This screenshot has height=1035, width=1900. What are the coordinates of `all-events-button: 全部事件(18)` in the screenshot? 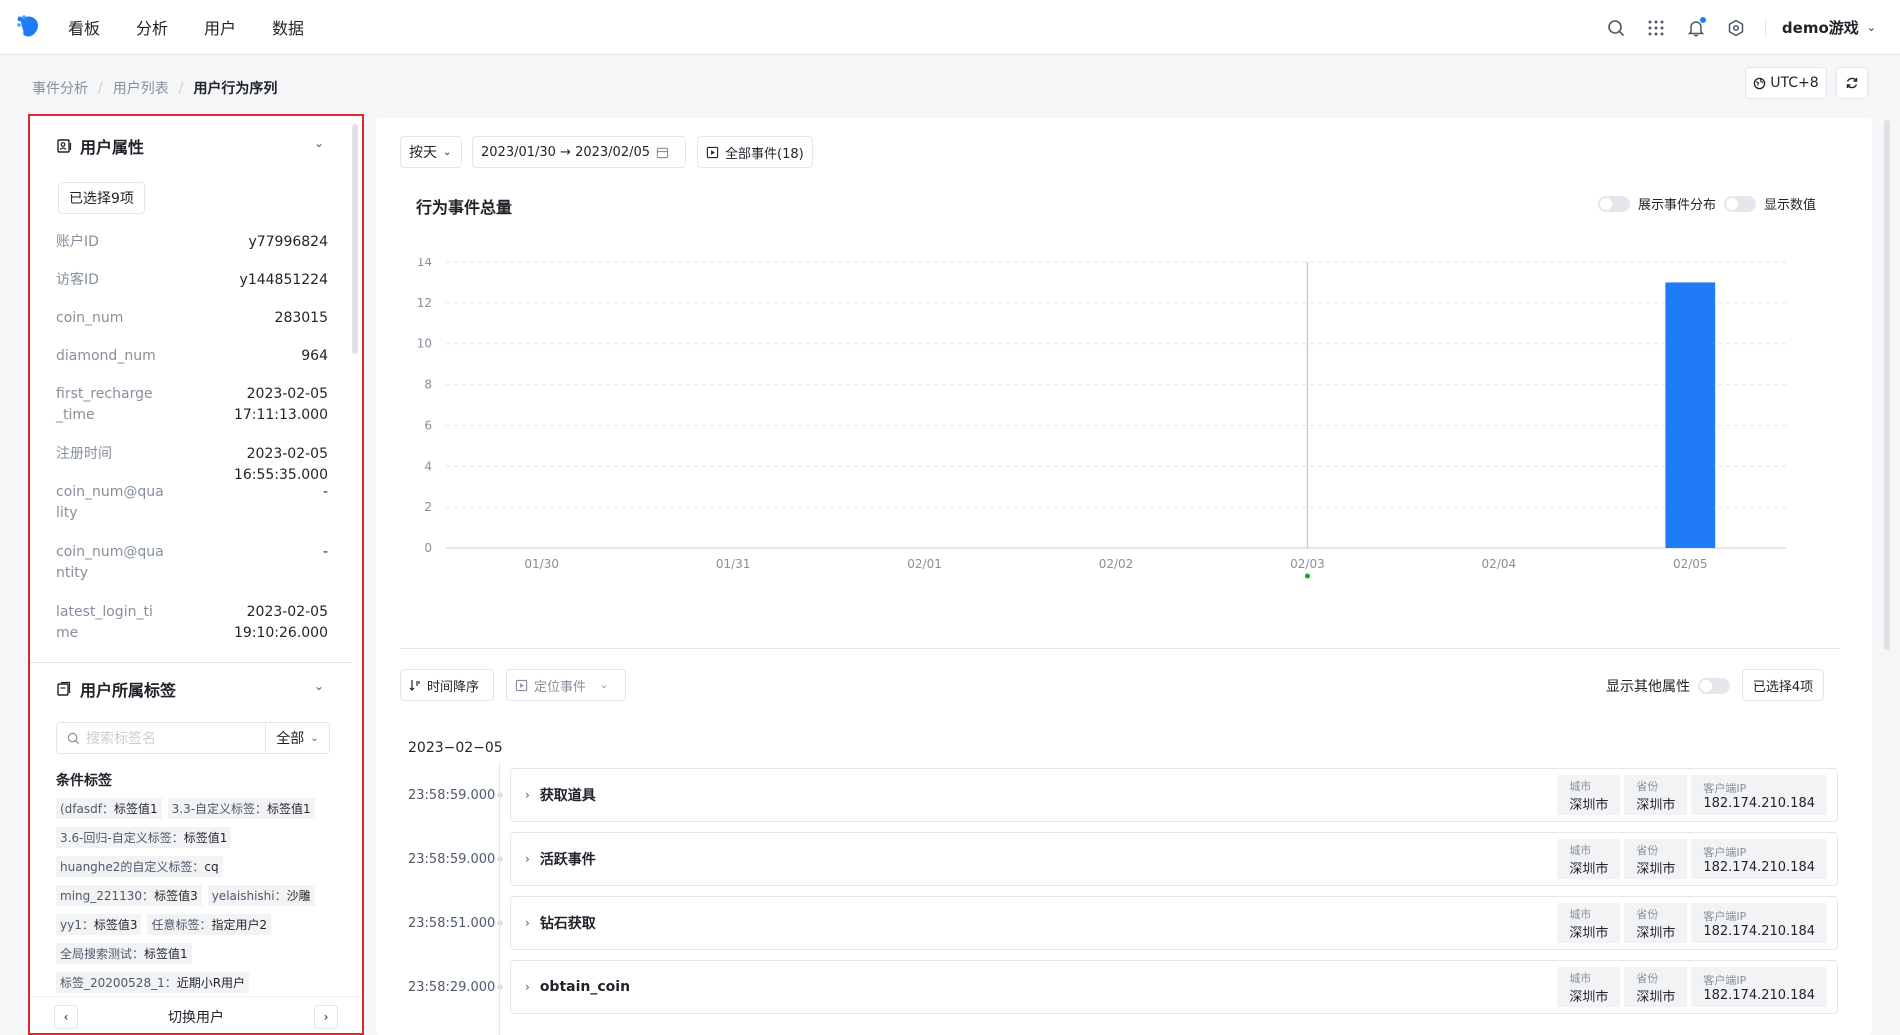 It's located at (755, 152).